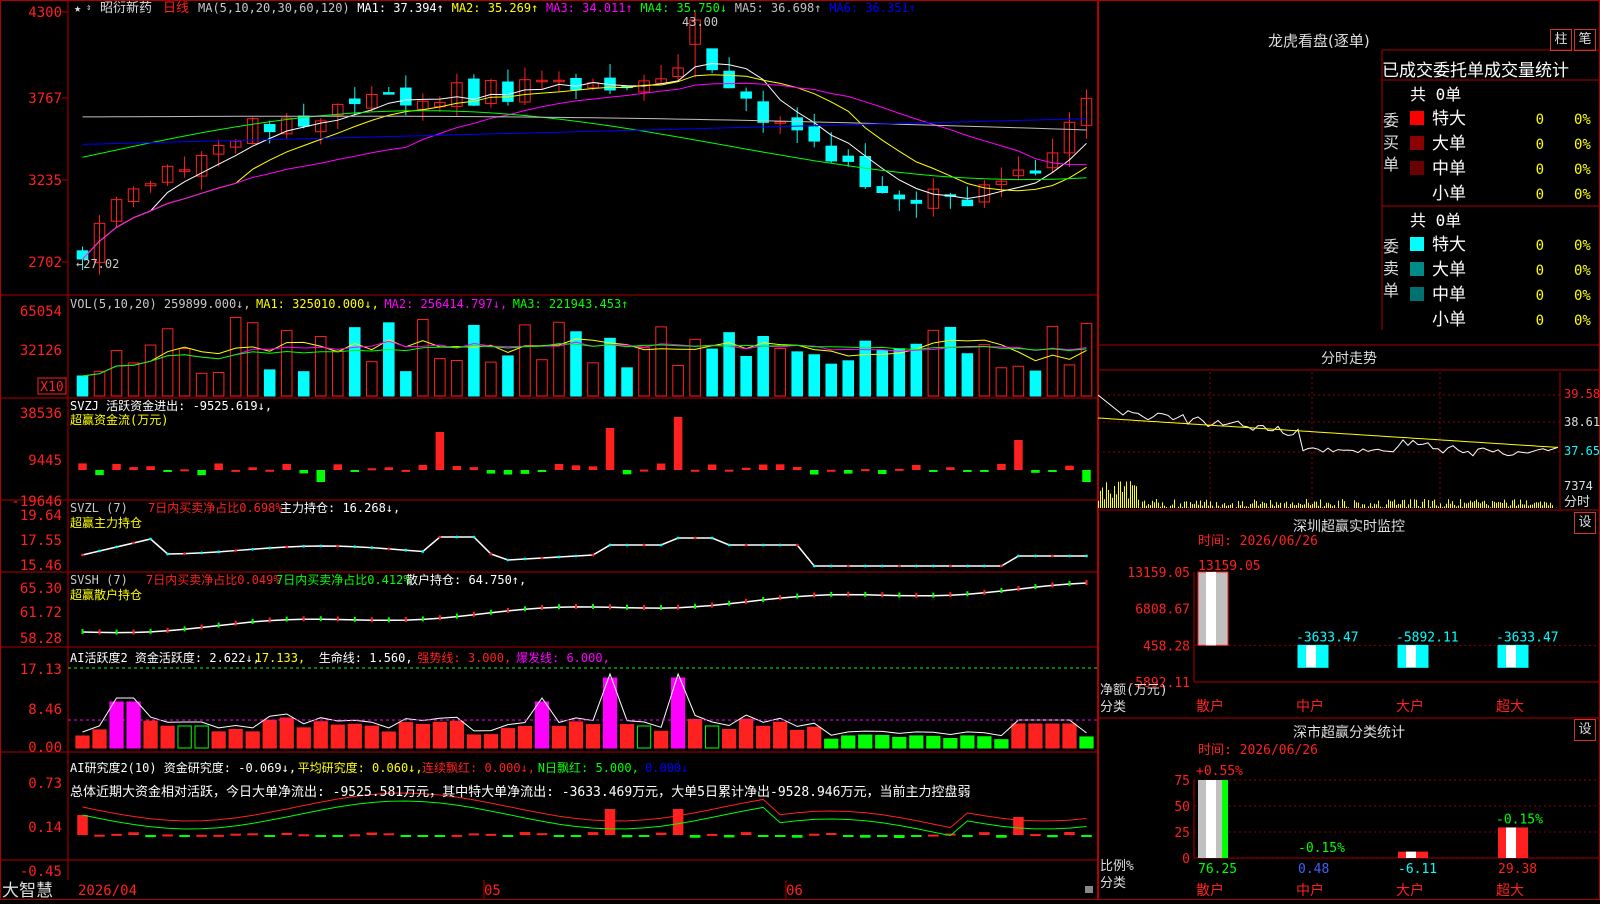 The width and height of the screenshot is (1600, 904). What do you see at coordinates (1585, 40) in the screenshot?
I see `tick-view-button: 笔` at bounding box center [1585, 40].